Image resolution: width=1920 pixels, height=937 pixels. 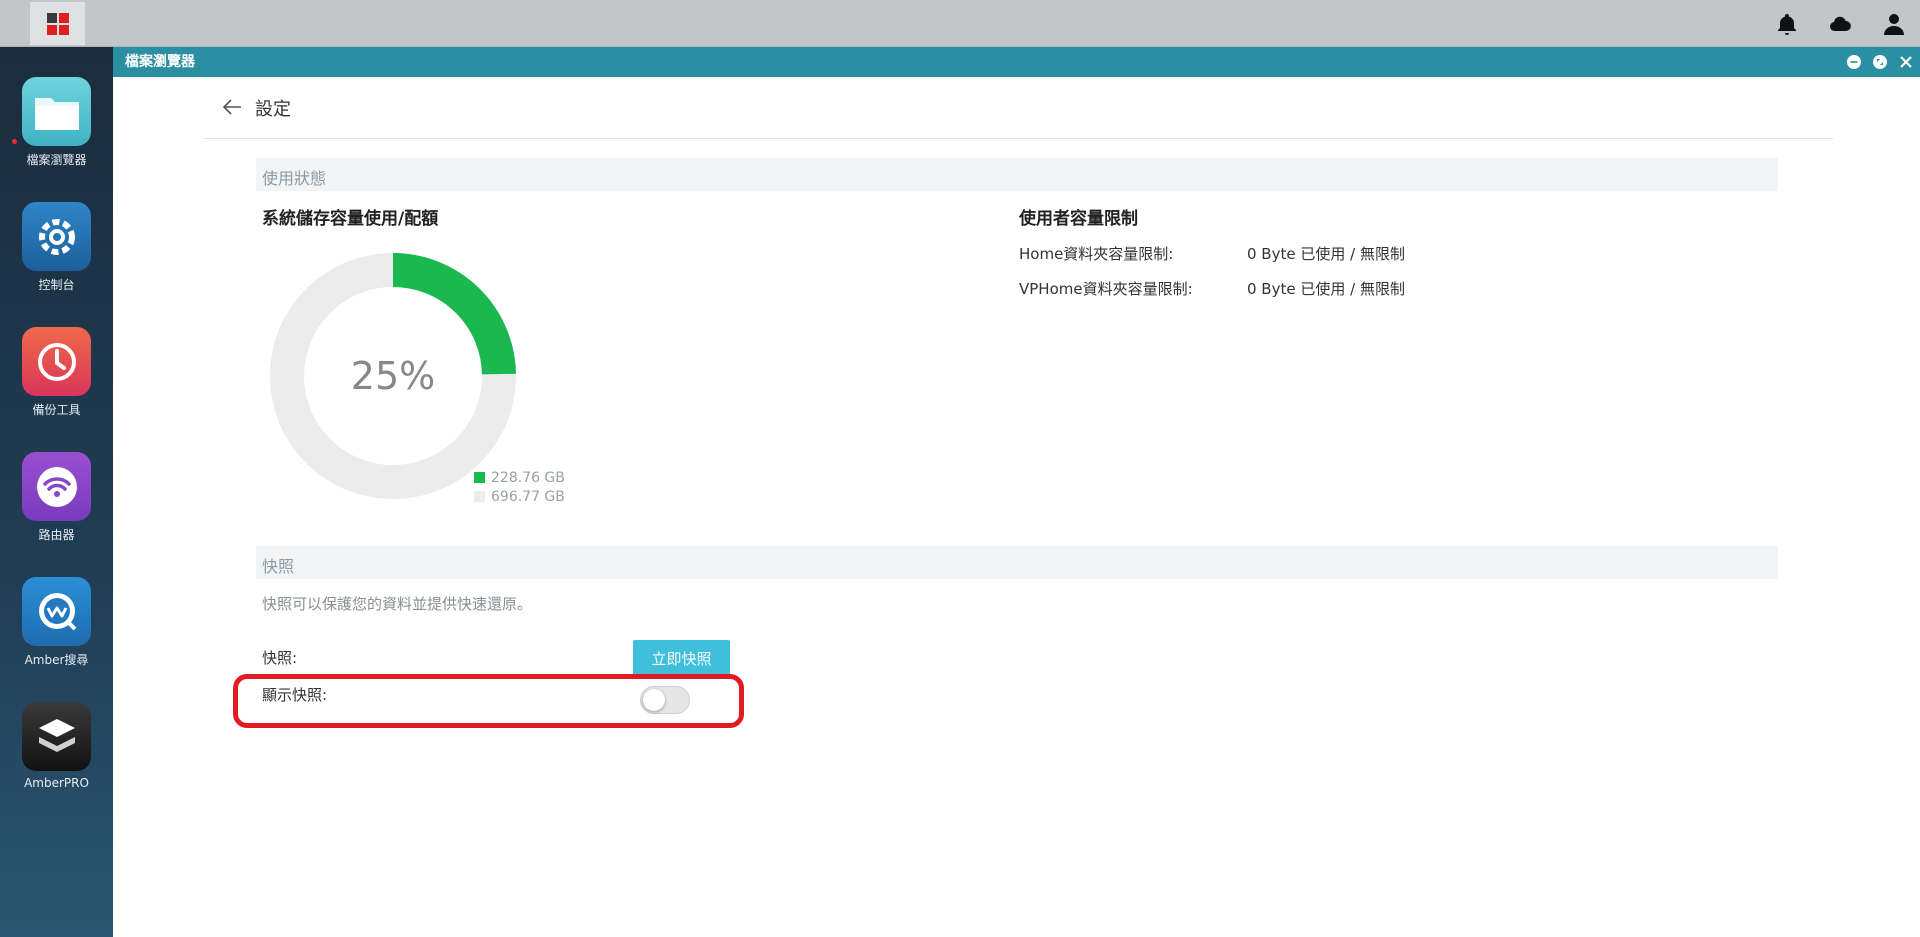 What do you see at coordinates (479, 496) in the screenshot?
I see `legend-swatch-free` at bounding box center [479, 496].